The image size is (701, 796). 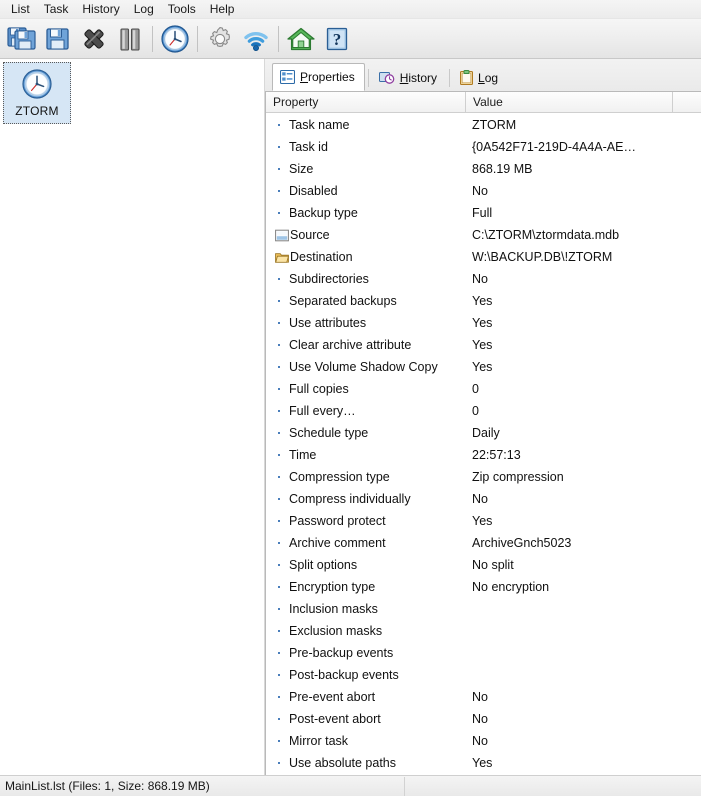 What do you see at coordinates (222, 9) in the screenshot?
I see `menu-item-help: Help` at bounding box center [222, 9].